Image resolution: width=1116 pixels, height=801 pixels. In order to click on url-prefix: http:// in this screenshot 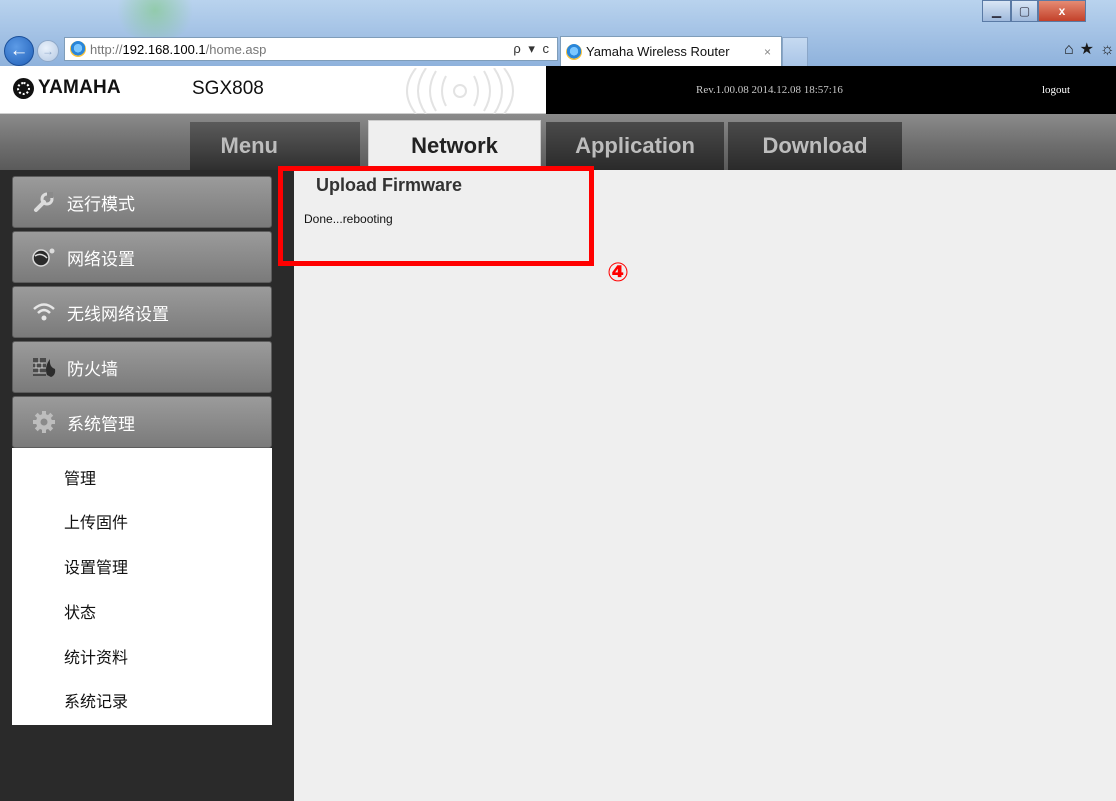, I will do `click(106, 49)`.